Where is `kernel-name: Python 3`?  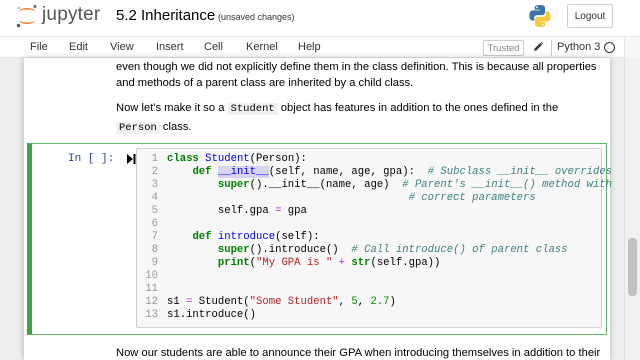 kernel-name: Python 3 is located at coordinates (578, 47).